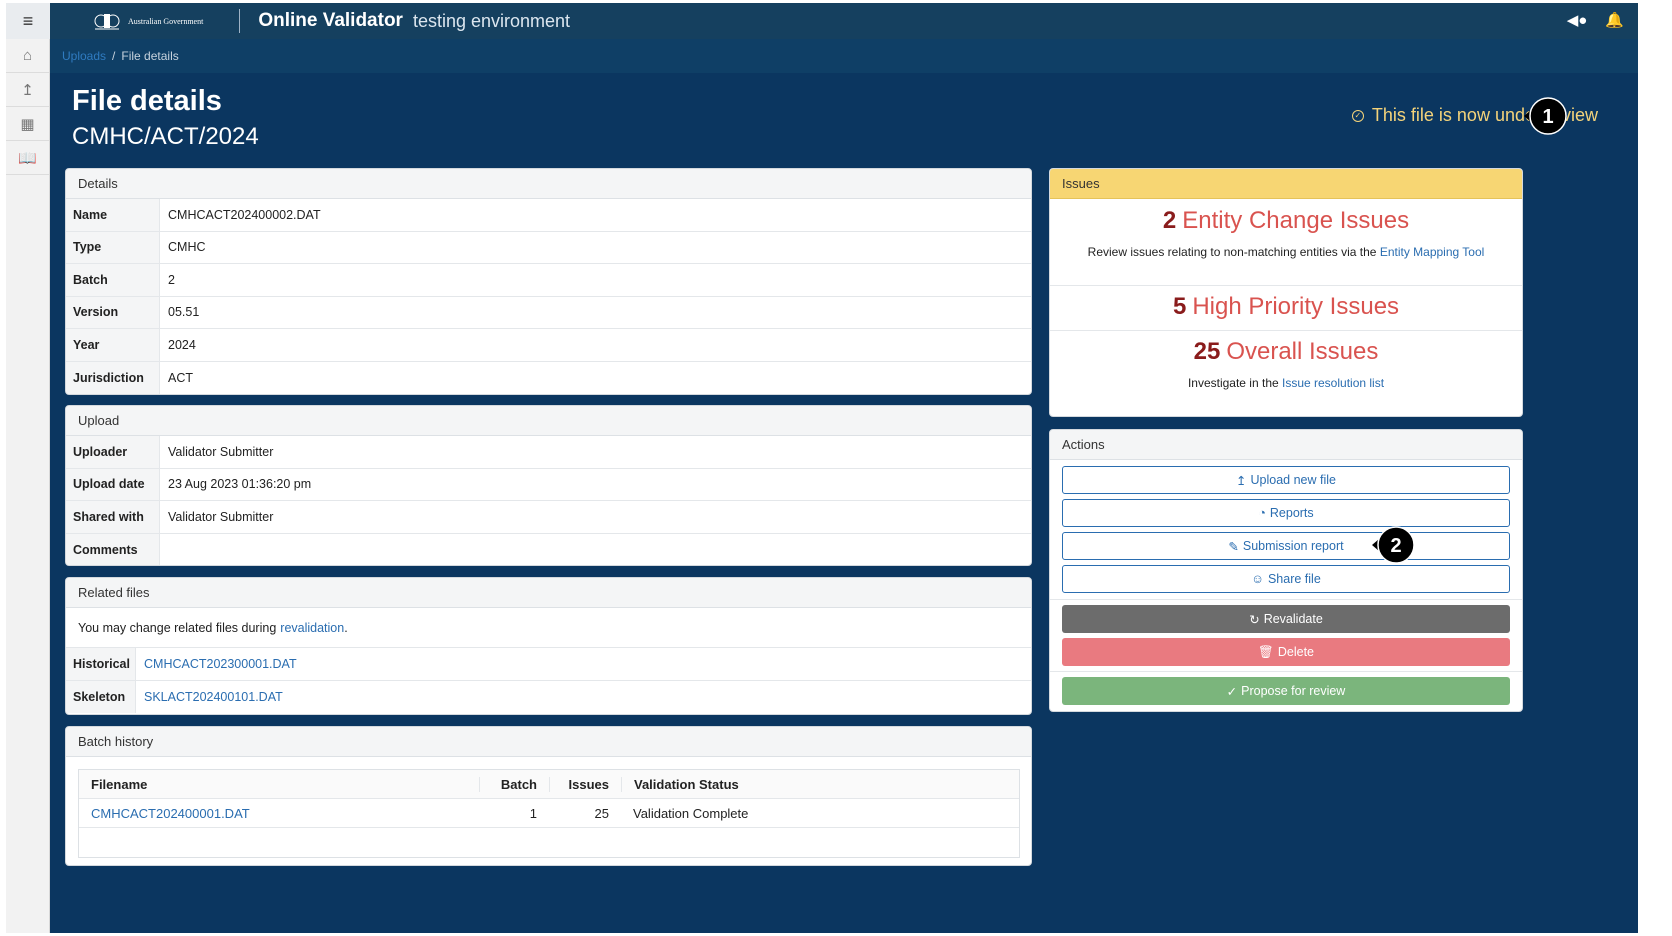 The image size is (1672, 936). I want to click on page-title: File details, so click(147, 101).